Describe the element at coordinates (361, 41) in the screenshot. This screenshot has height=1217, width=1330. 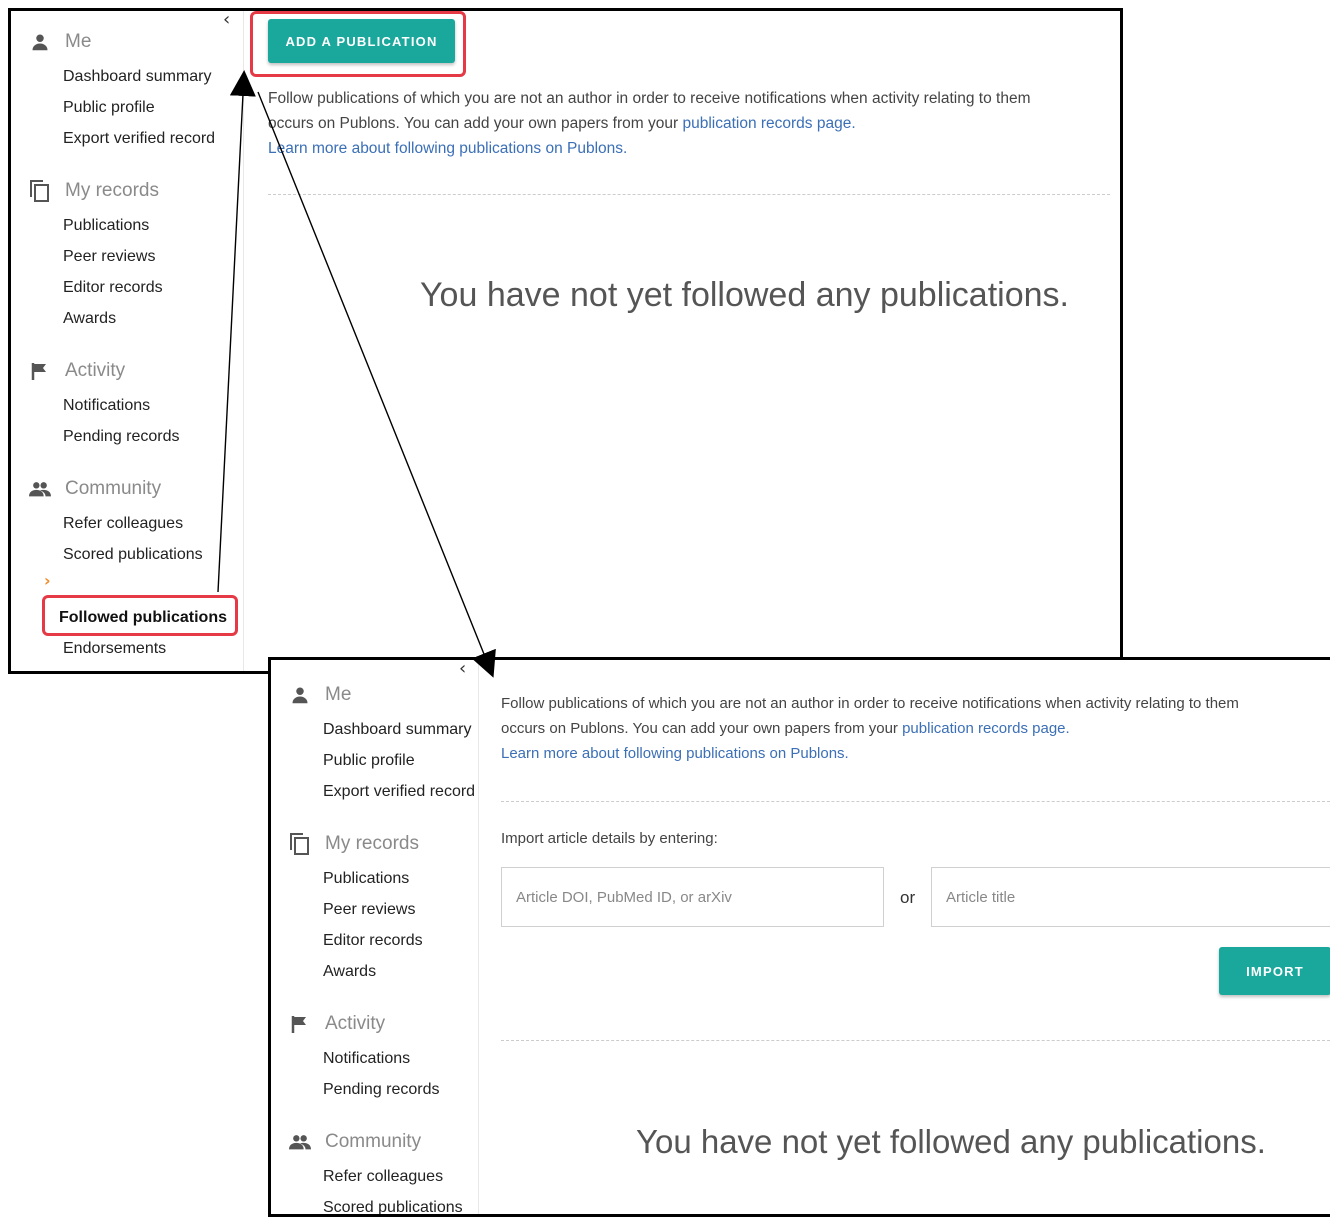
I see `add-publication-button: ADD A PUBLICATION` at that location.